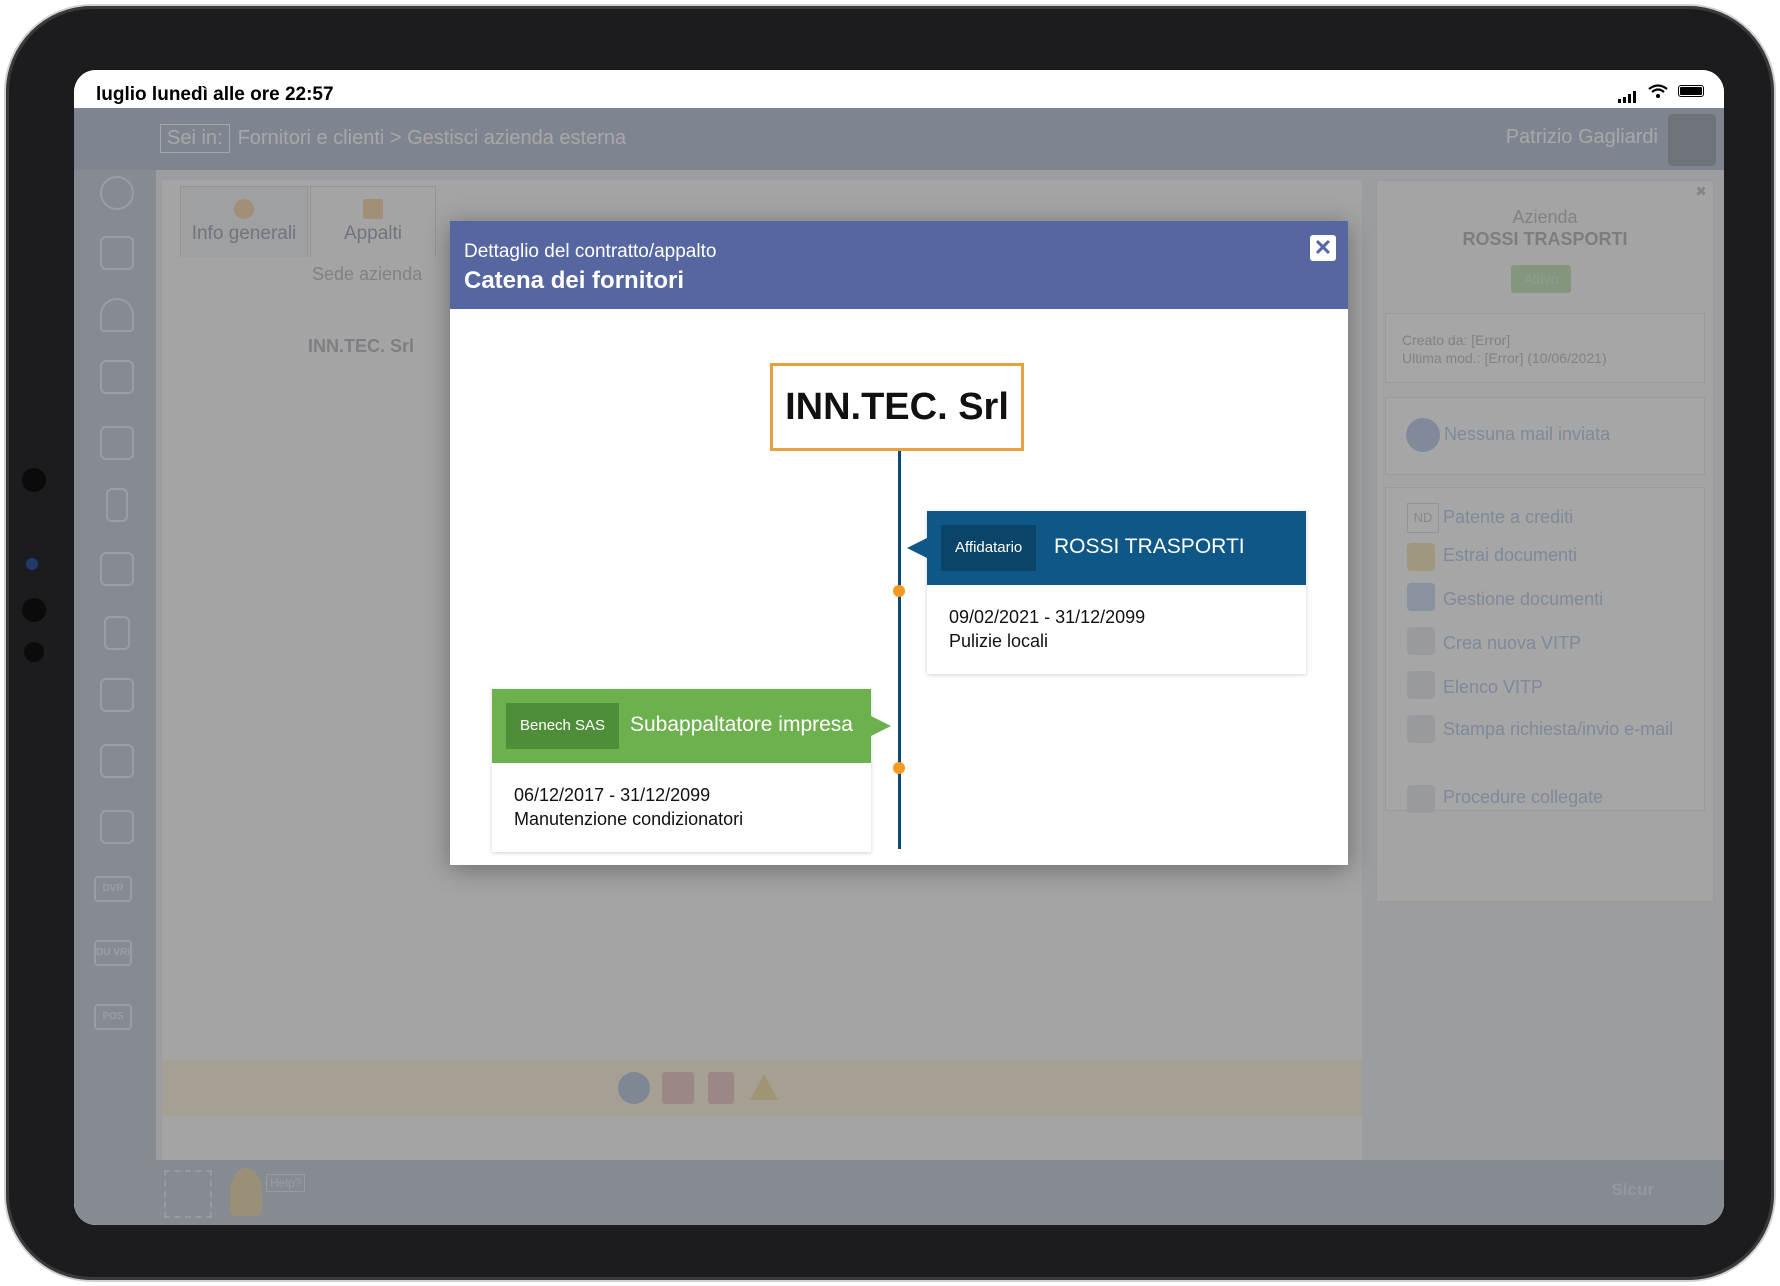 Image resolution: width=1780 pixels, height=1286 pixels. I want to click on chain-card-header: Affidatario ROSSI TRASPORTI, so click(1106, 548).